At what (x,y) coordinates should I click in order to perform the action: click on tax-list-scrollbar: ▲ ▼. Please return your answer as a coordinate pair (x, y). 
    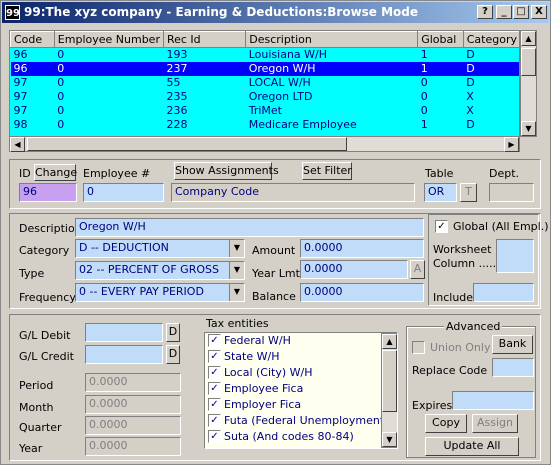
    Looking at the image, I should click on (389, 390).